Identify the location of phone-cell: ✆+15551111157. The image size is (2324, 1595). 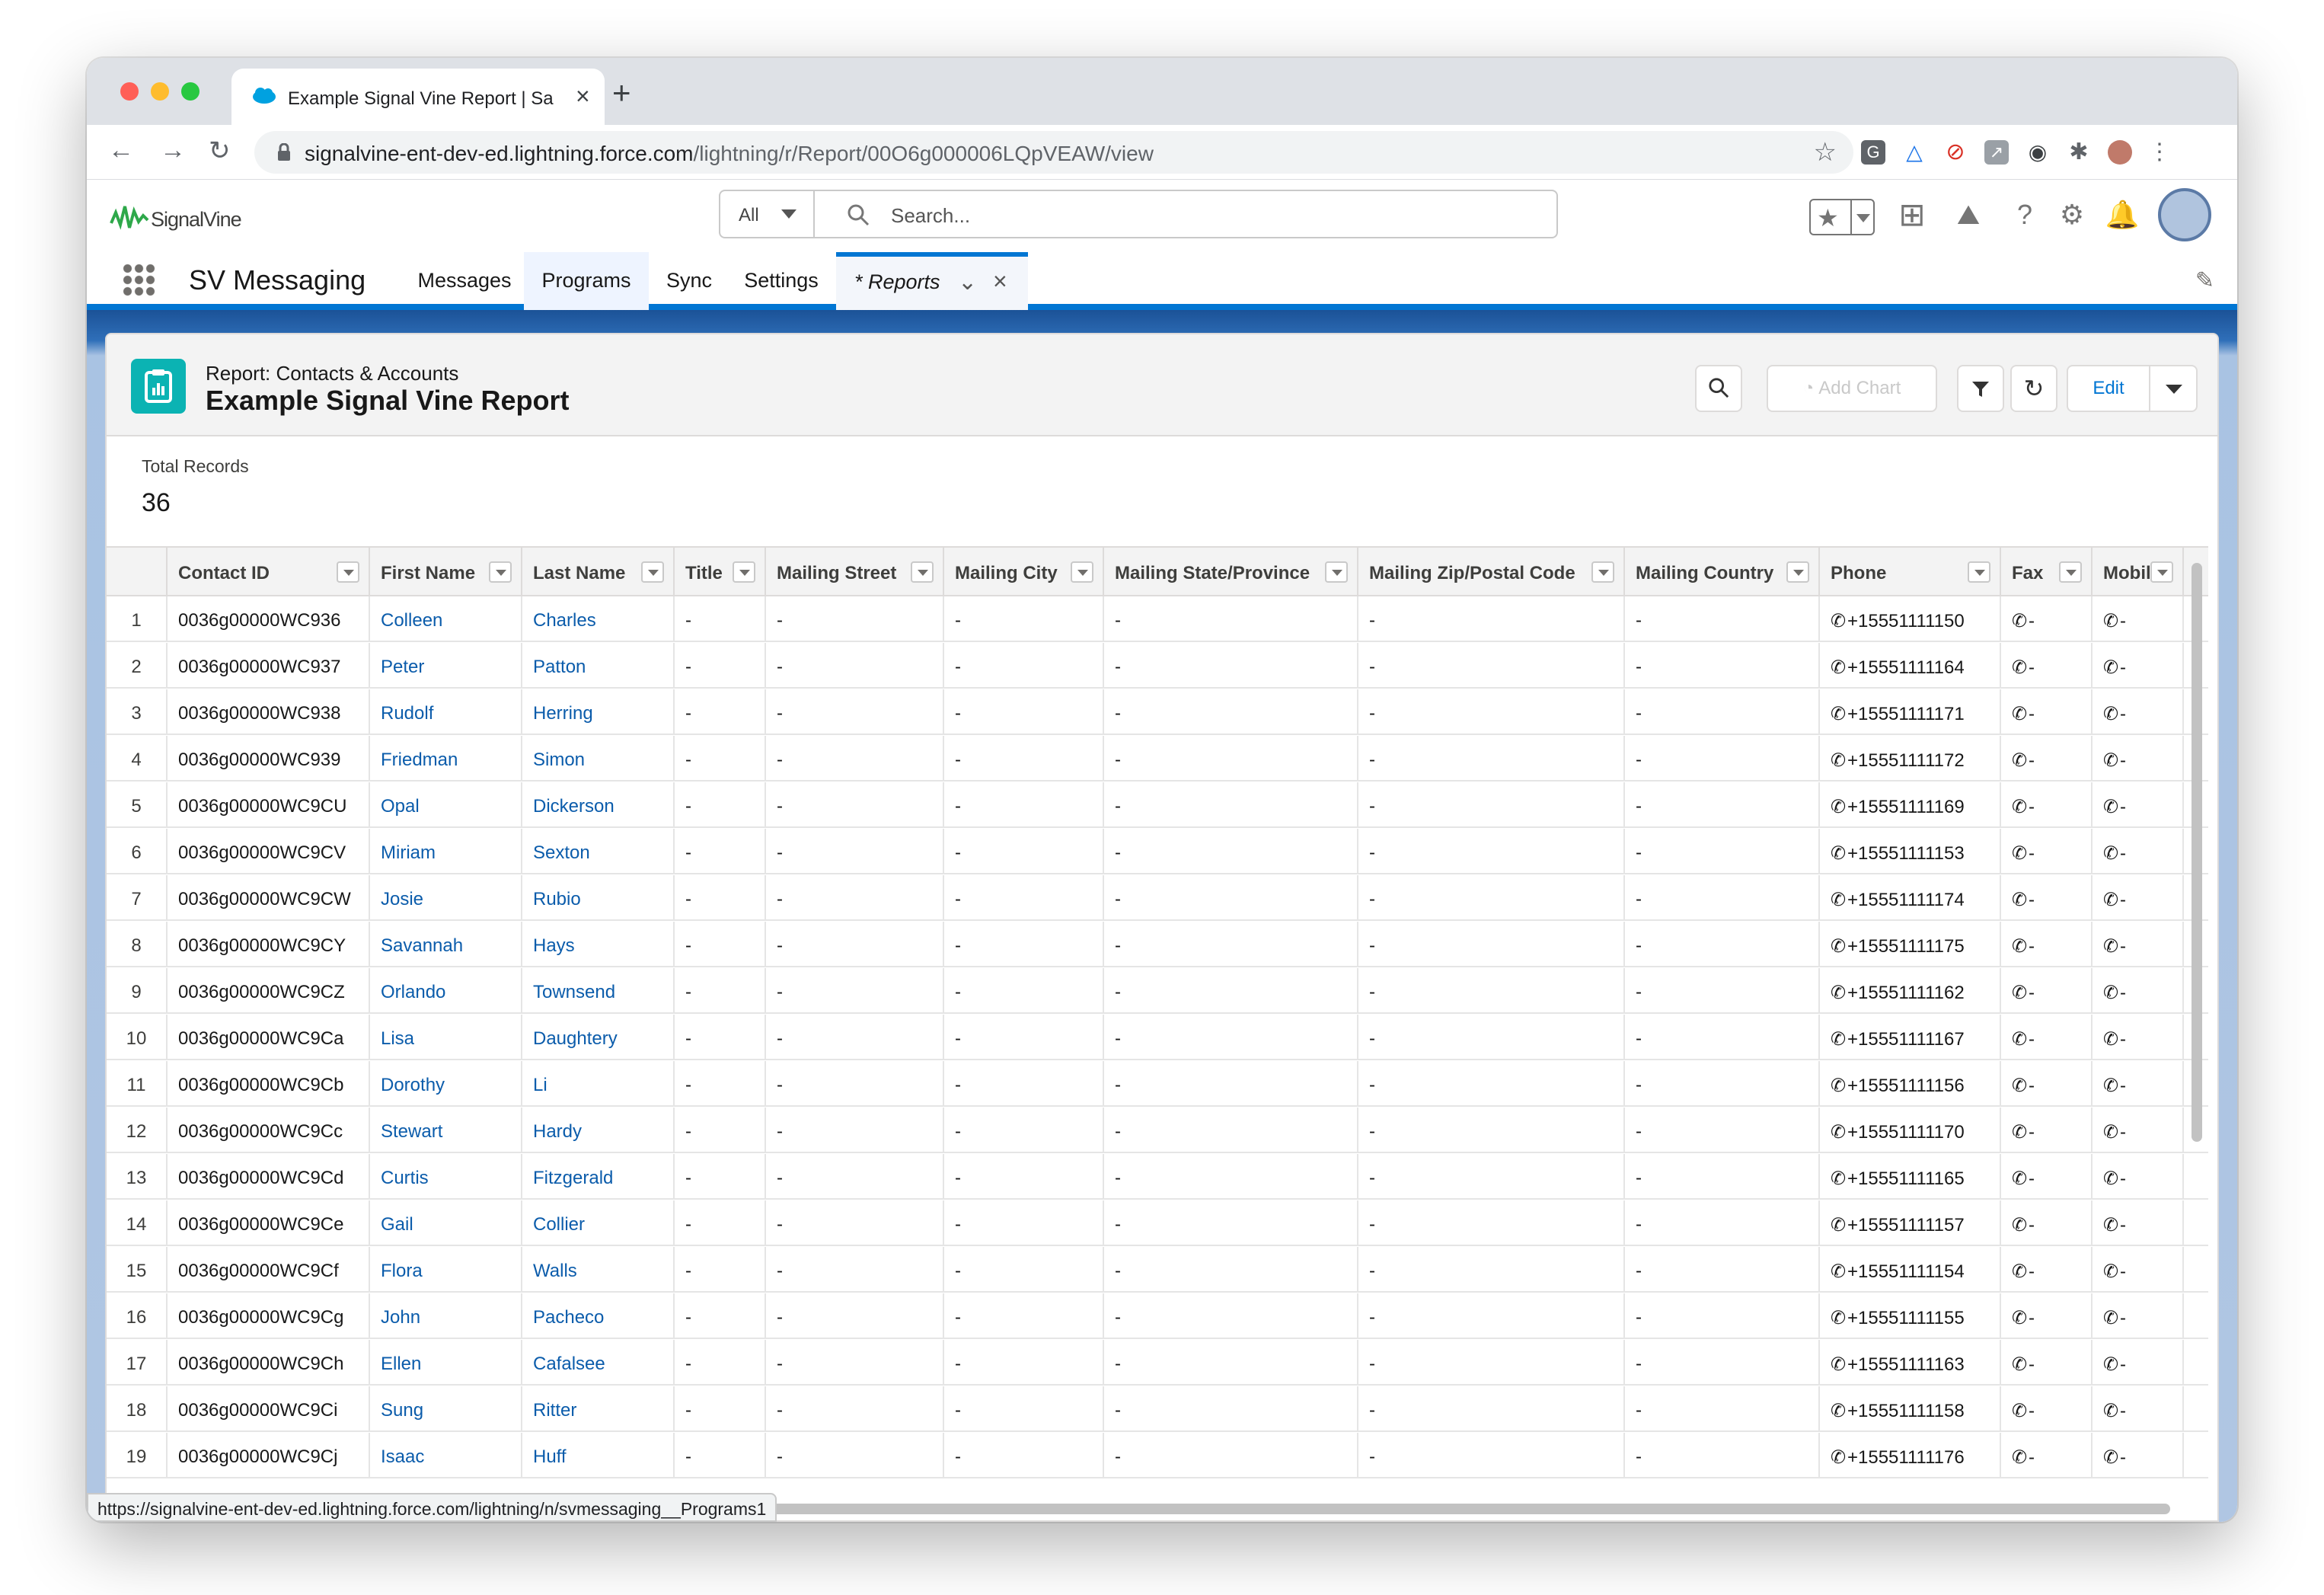
(1910, 1222).